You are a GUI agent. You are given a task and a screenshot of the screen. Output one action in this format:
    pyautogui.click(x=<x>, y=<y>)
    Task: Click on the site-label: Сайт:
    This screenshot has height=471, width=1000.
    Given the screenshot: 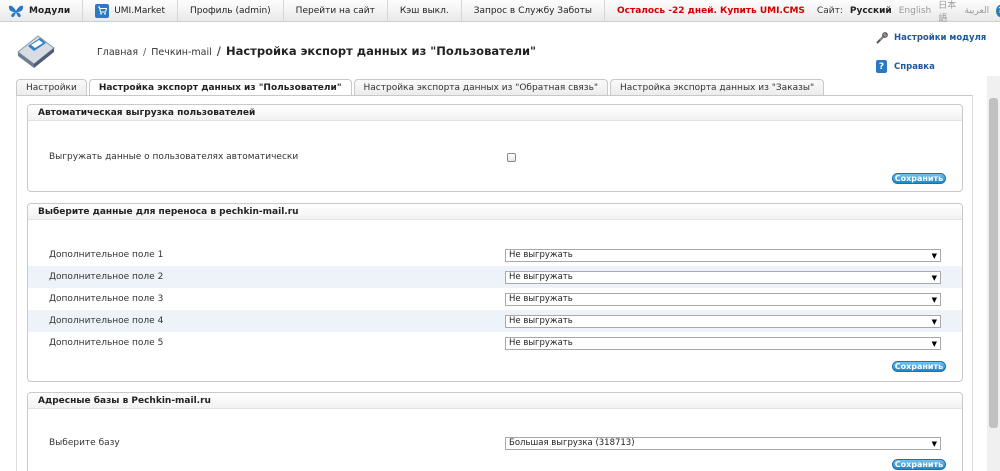 What is the action you would take?
    pyautogui.click(x=829, y=10)
    